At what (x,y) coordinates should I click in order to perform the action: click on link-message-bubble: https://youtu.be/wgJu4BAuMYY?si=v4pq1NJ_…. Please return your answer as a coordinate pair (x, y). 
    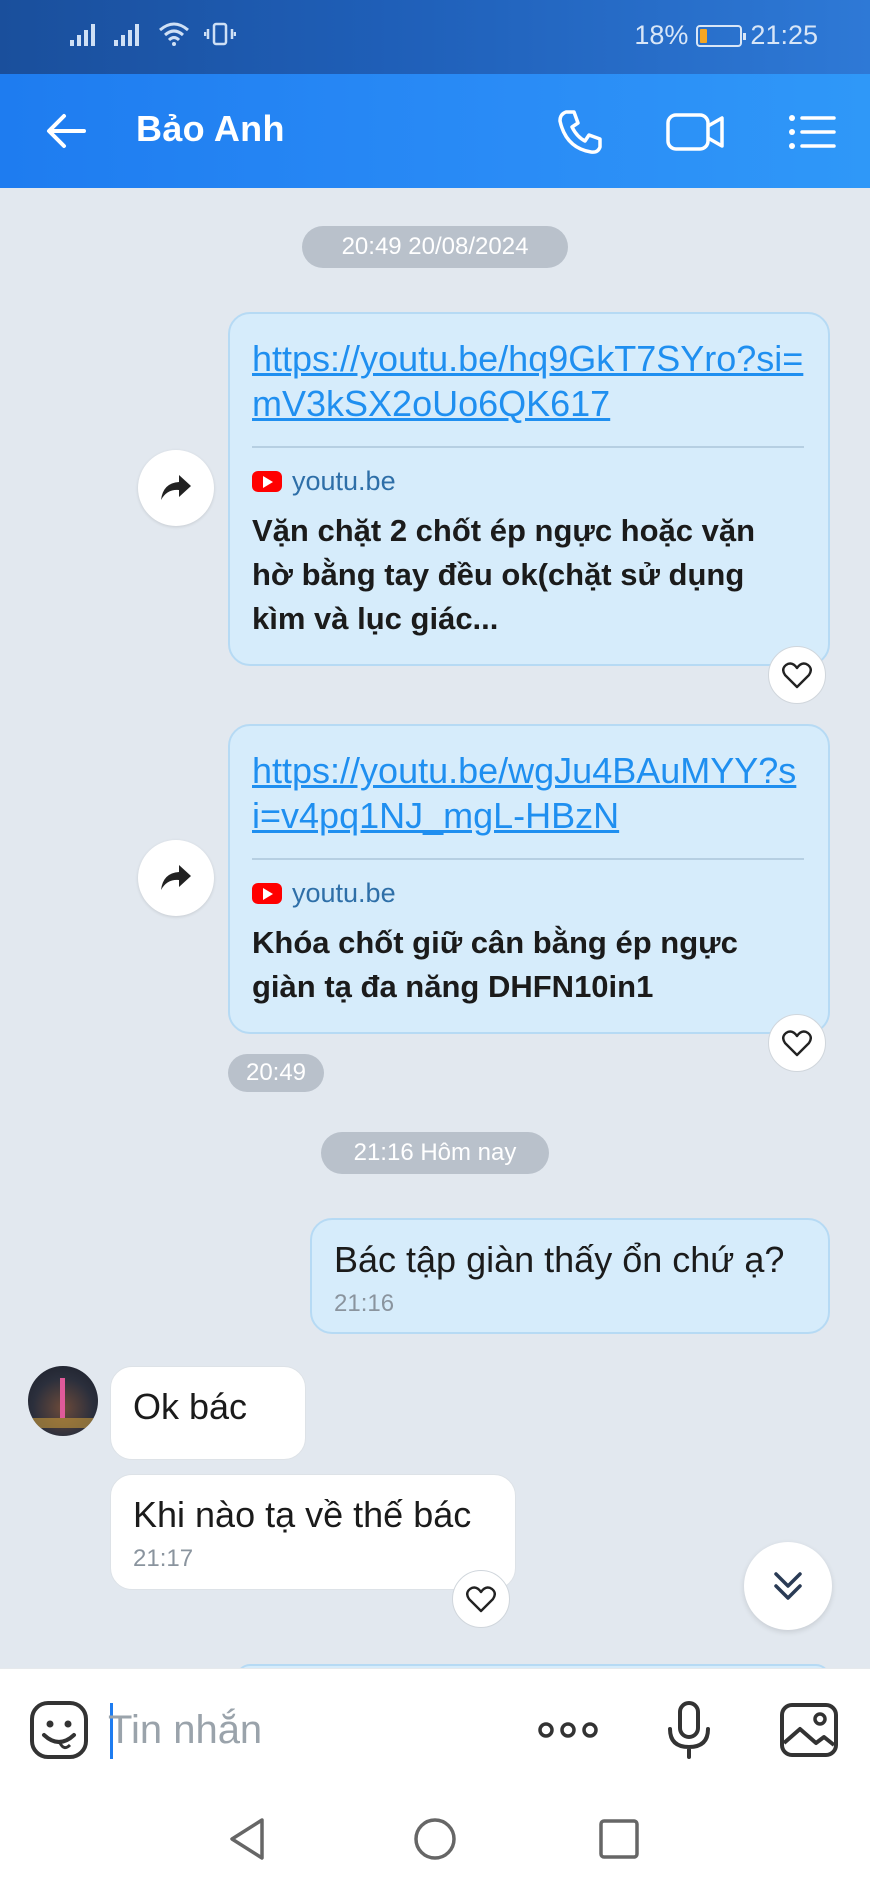
    Looking at the image, I should click on (529, 879).